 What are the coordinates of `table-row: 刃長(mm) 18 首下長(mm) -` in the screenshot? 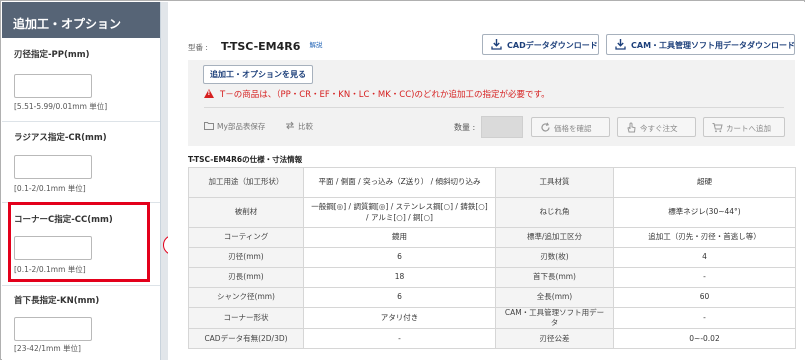 It's located at (492, 277).